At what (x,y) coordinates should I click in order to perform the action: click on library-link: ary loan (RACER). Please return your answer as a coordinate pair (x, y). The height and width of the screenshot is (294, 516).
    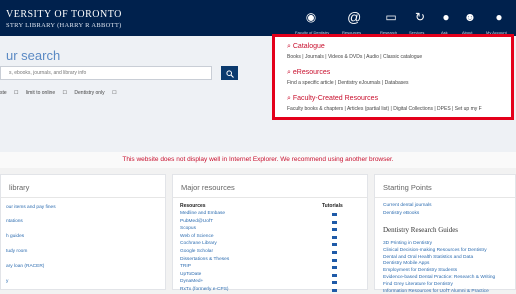
    Looking at the image, I should click on (25, 266).